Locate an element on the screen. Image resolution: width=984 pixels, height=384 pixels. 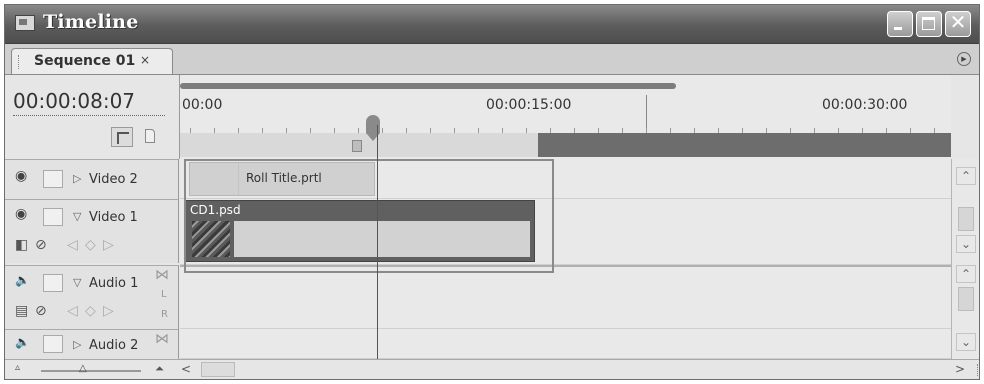
panel-menu-icon: ▶ is located at coordinates (964, 59).